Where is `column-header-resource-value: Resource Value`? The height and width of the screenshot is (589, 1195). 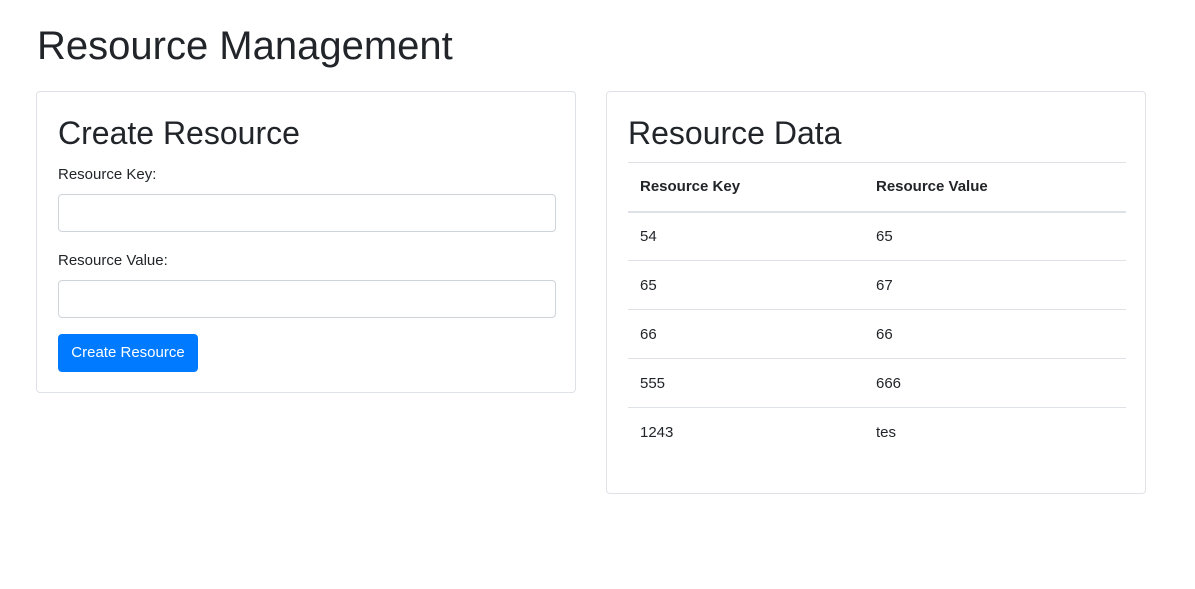
column-header-resource-value: Resource Value is located at coordinates (995, 187).